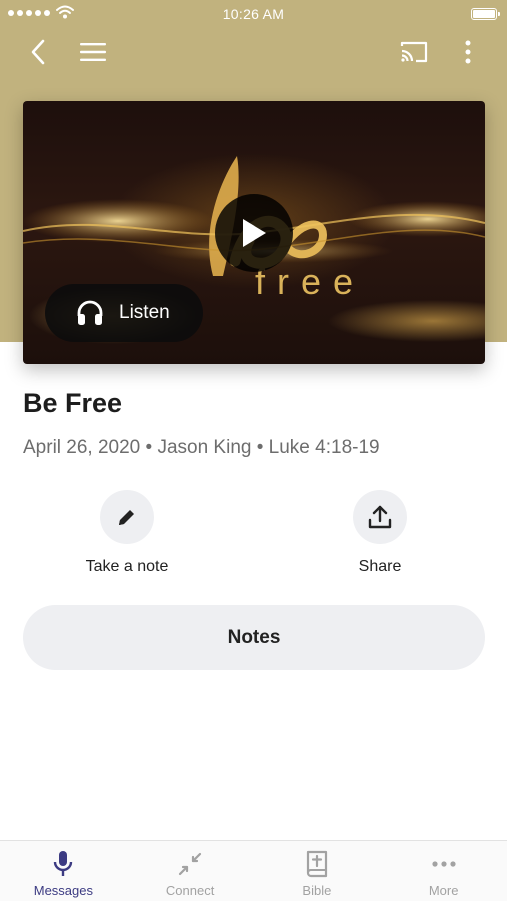  I want to click on status-time: 10:26 AM, so click(253, 14).